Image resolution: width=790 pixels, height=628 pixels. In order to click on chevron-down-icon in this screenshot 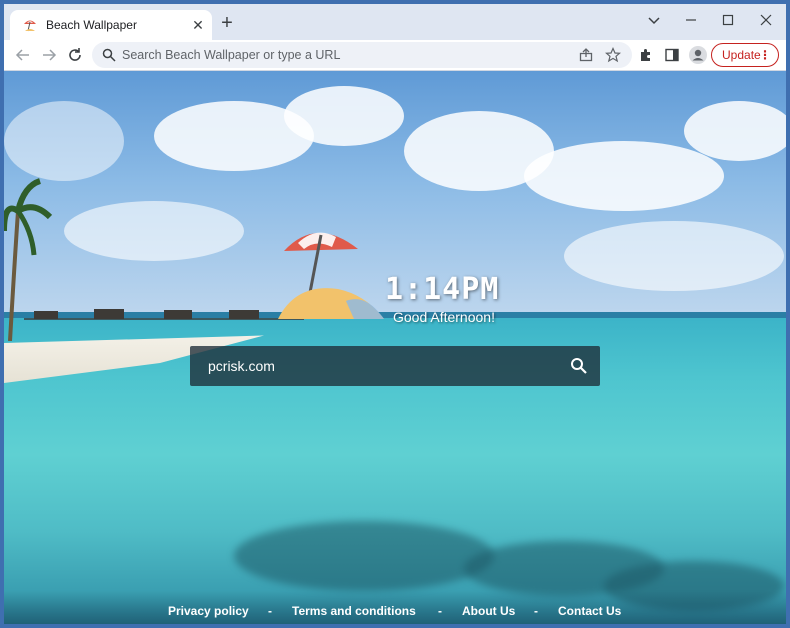, I will do `click(654, 20)`.